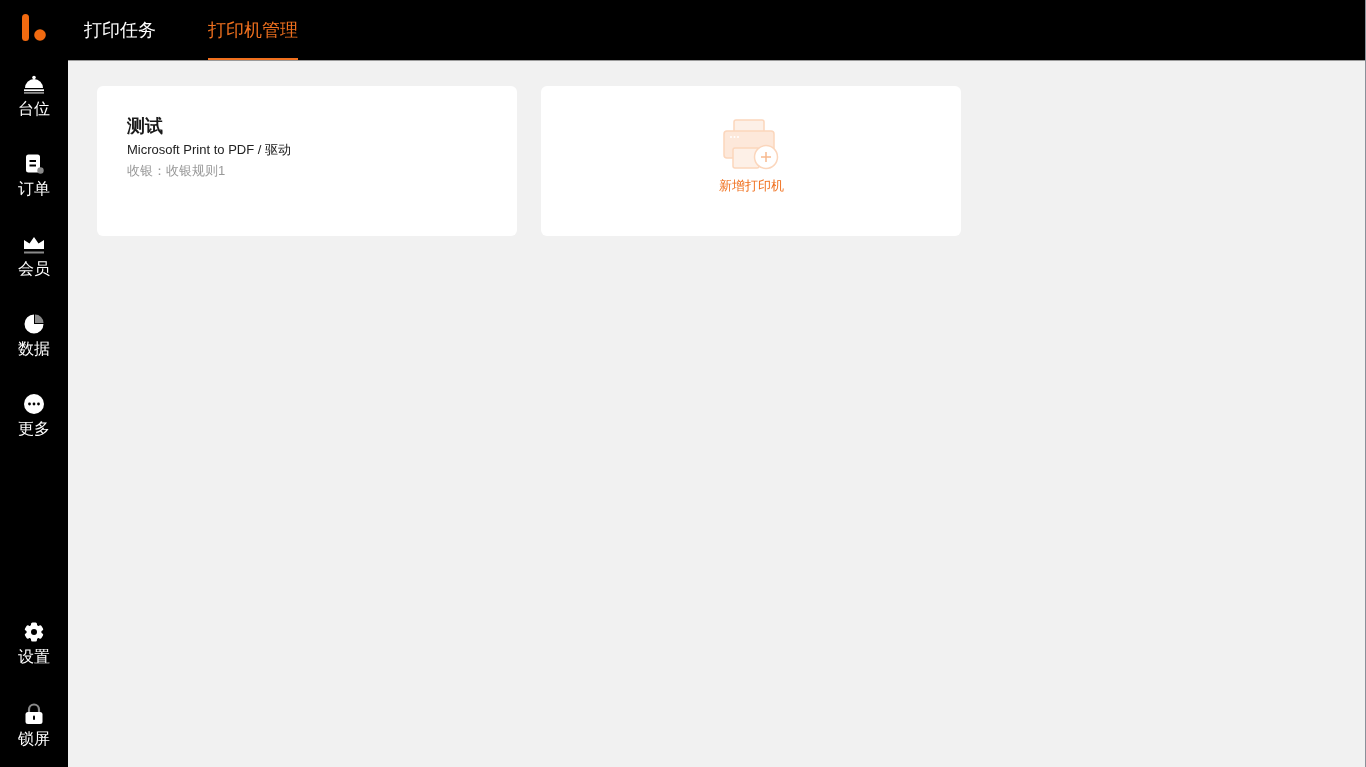 This screenshot has height=767, width=1366. Describe the element at coordinates (34, 726) in the screenshot. I see `sidebar-item: 锁屏` at that location.